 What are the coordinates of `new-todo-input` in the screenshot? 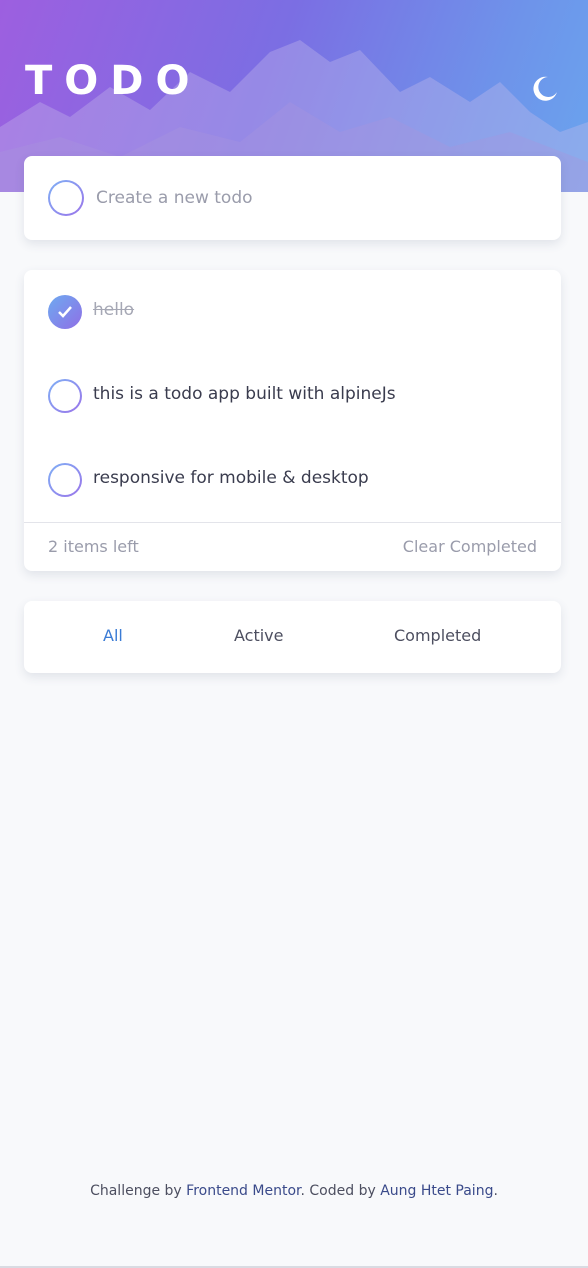 It's located at (311, 198).